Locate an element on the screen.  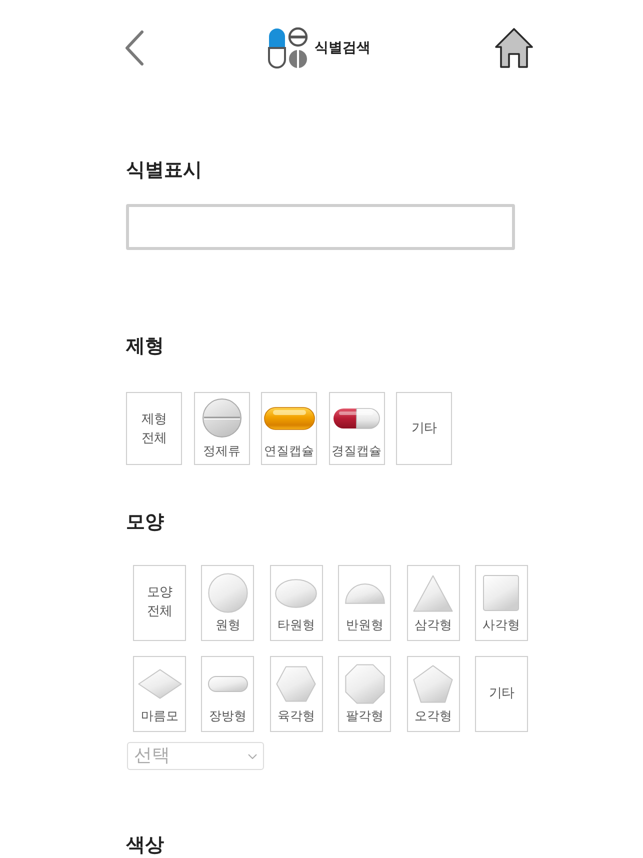
shape-option: 마름모 is located at coordinates (159, 694).